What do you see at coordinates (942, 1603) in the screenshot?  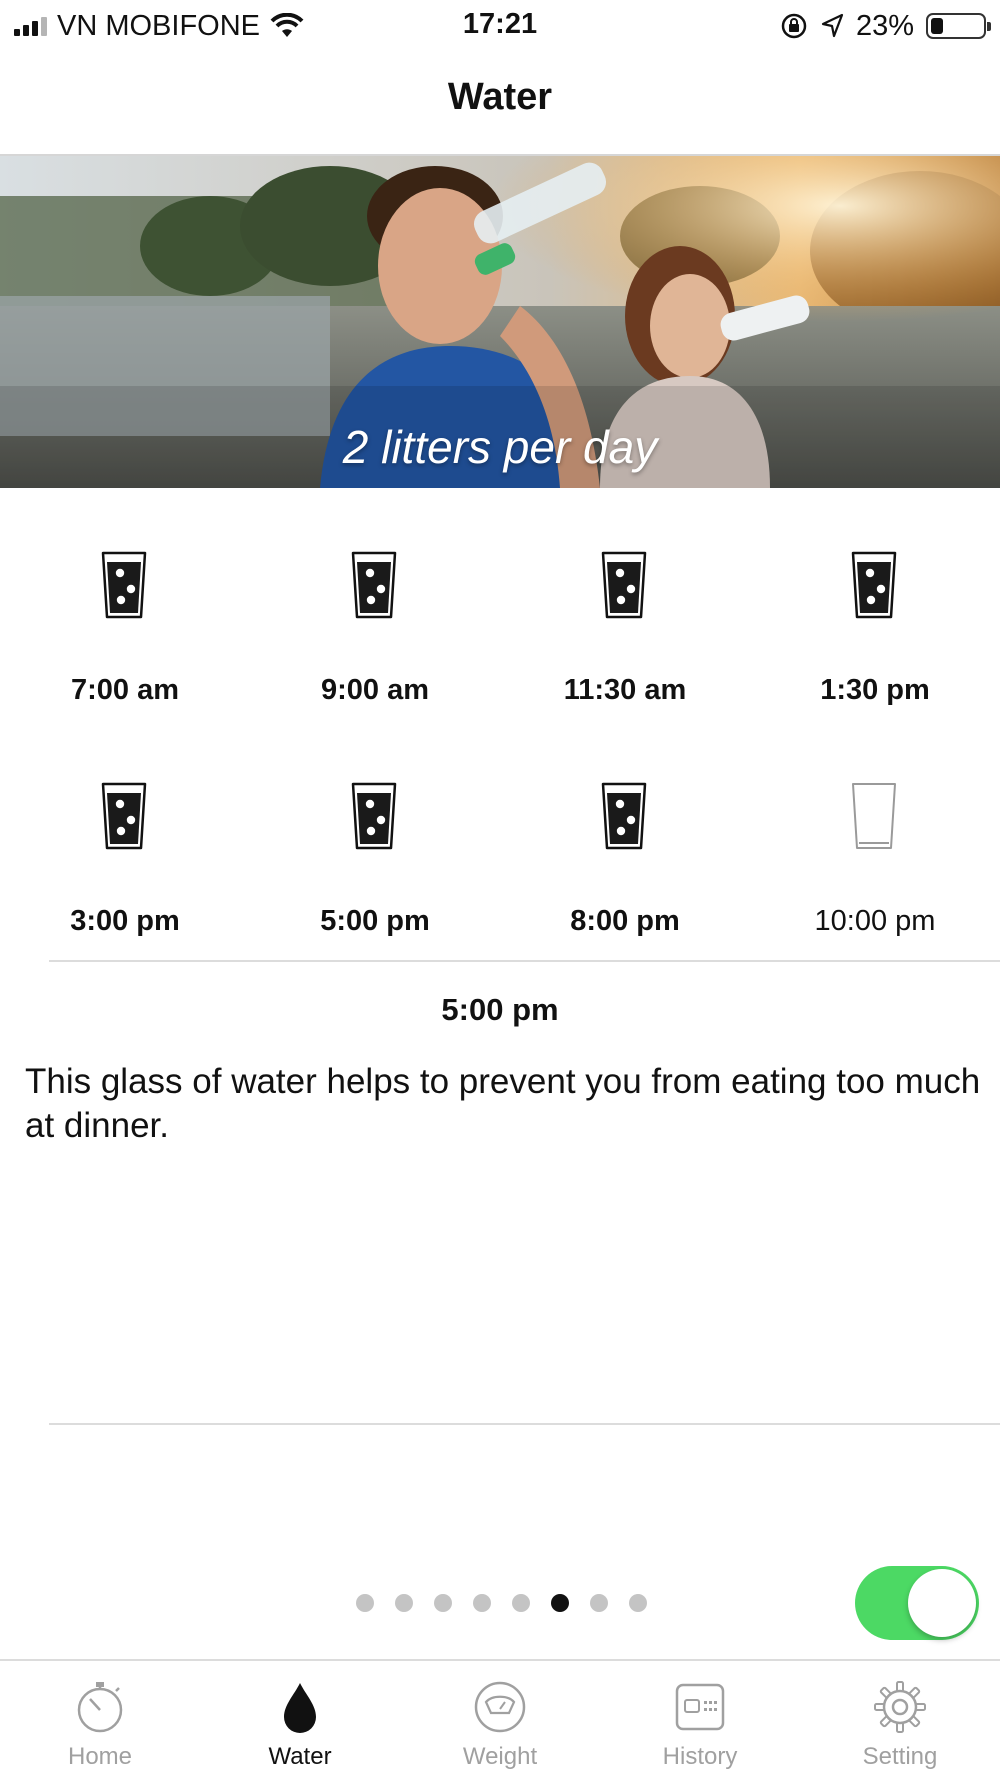 I see `toggle-knob` at bounding box center [942, 1603].